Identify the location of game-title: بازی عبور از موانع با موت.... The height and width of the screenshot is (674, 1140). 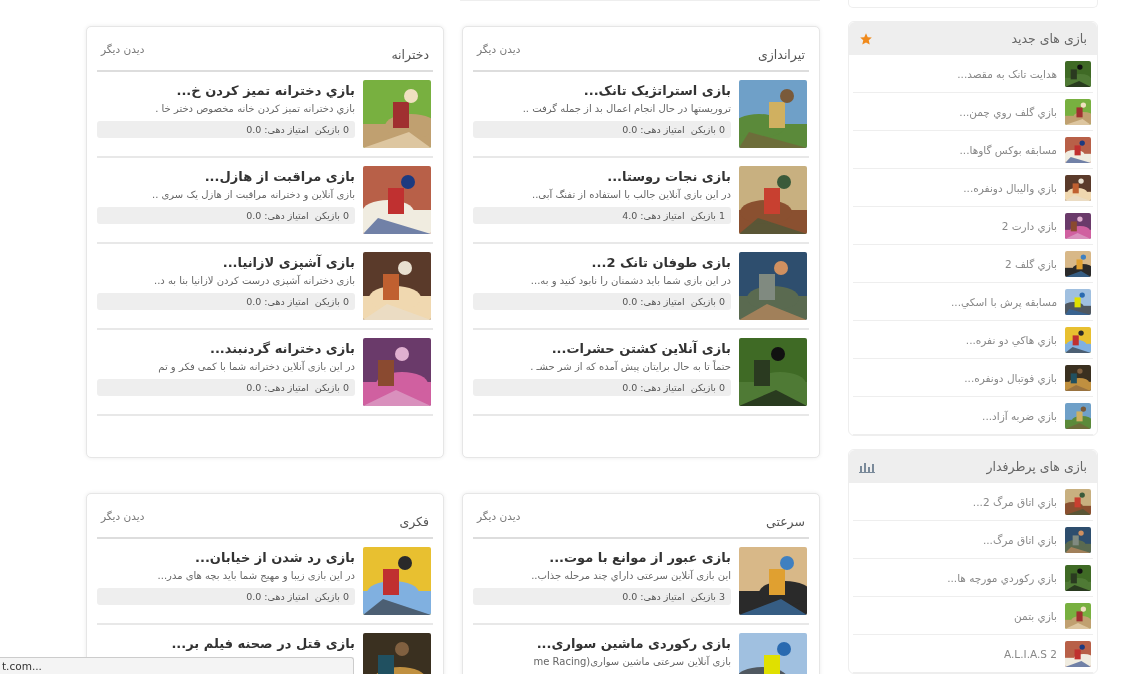
(640, 557).